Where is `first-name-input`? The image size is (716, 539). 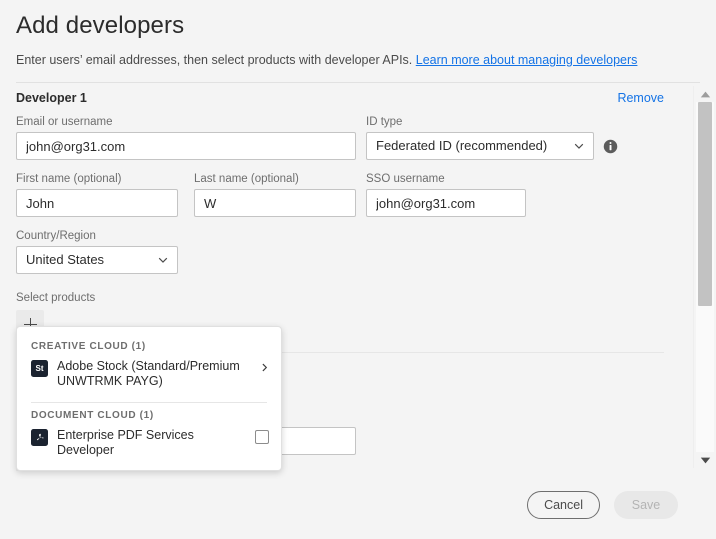
first-name-input is located at coordinates (97, 203).